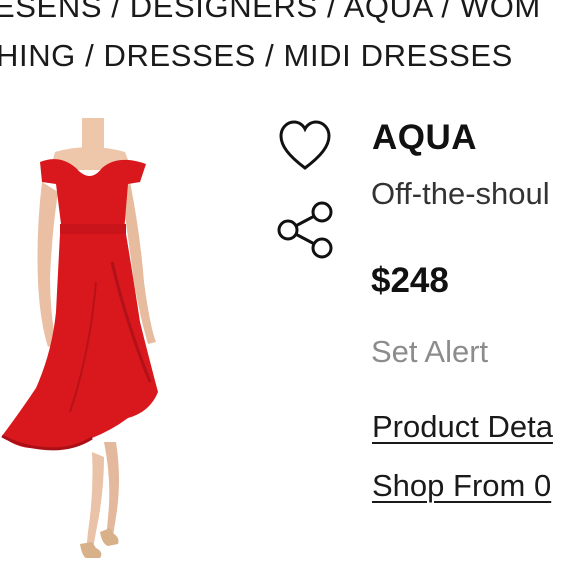 The image size is (580, 580). Describe the element at coordinates (429, 352) in the screenshot. I see `set-alert-button: Set Alert` at that location.